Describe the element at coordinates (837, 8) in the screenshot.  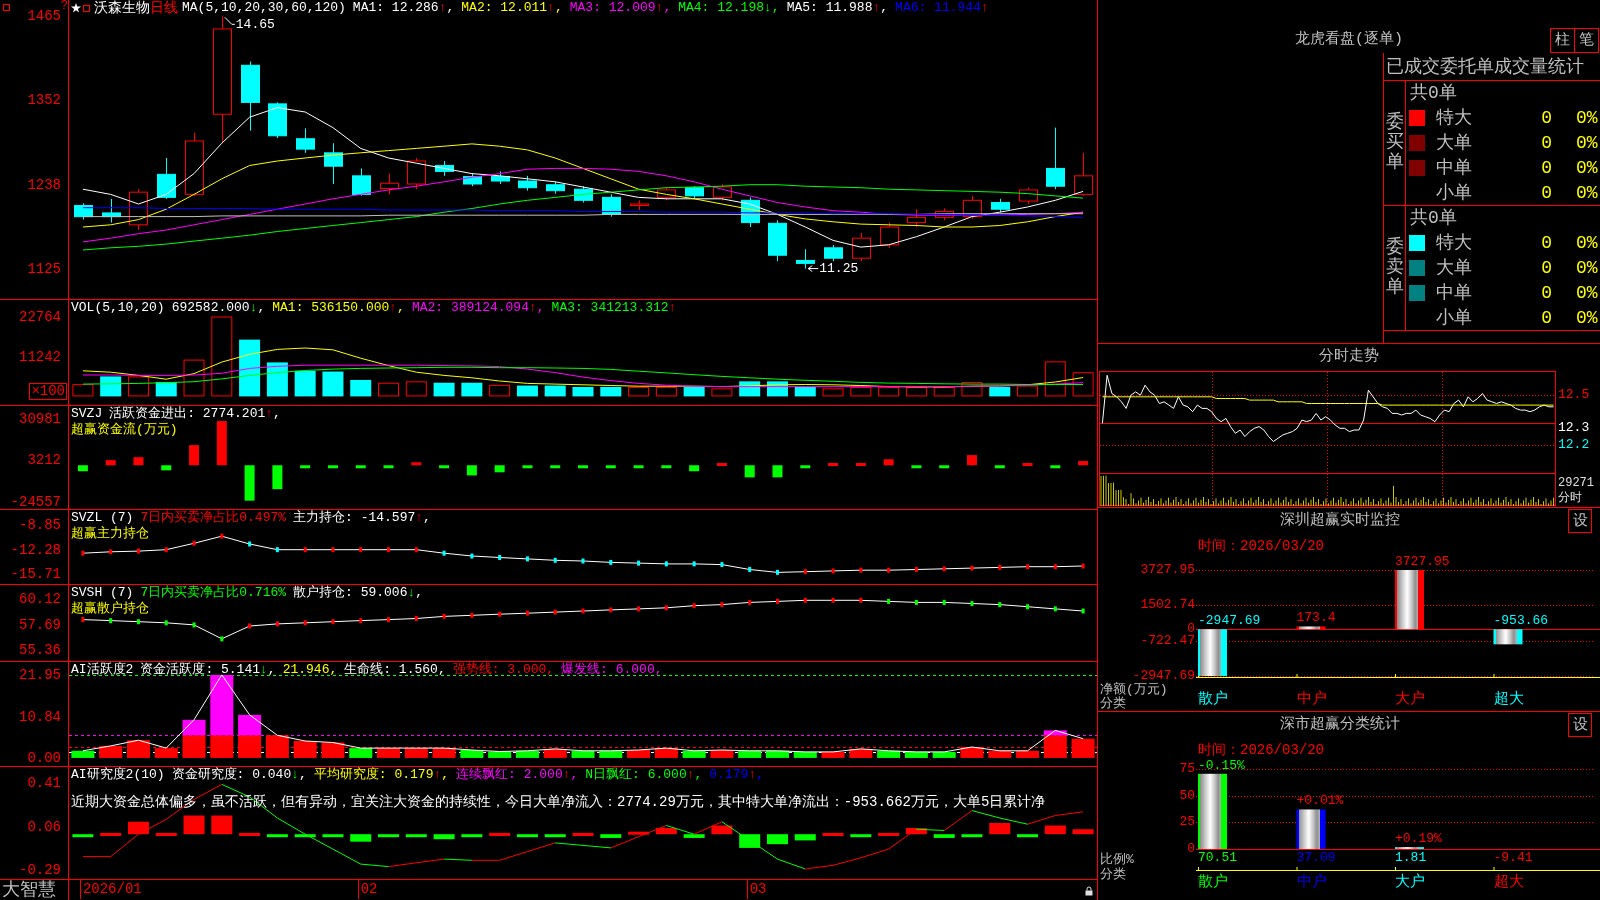
I see `legend-value: MA5: 11.988↑,` at that location.